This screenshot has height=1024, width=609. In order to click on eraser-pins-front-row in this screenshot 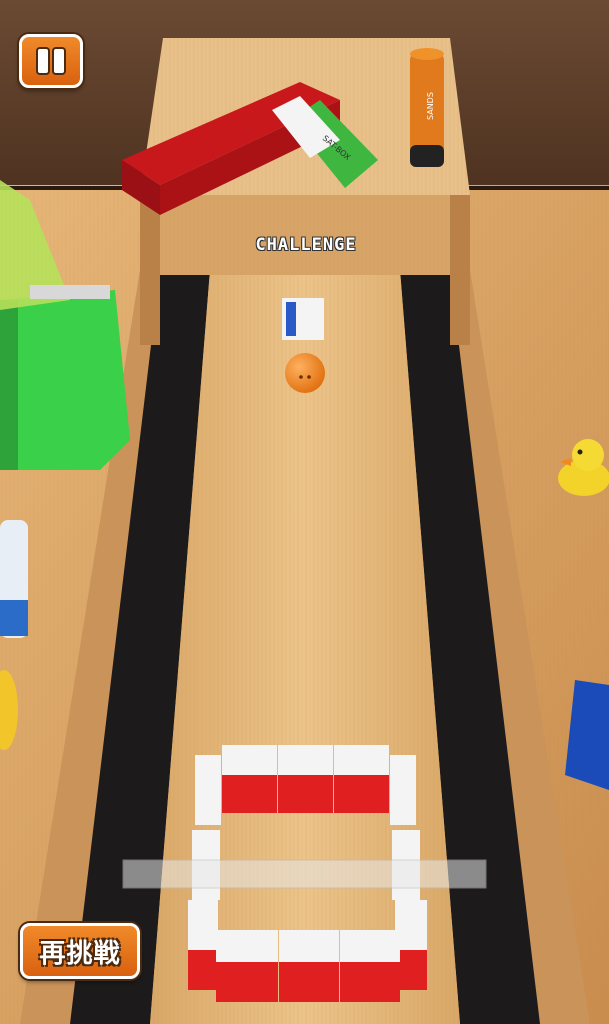, I will do `click(308, 966)`.